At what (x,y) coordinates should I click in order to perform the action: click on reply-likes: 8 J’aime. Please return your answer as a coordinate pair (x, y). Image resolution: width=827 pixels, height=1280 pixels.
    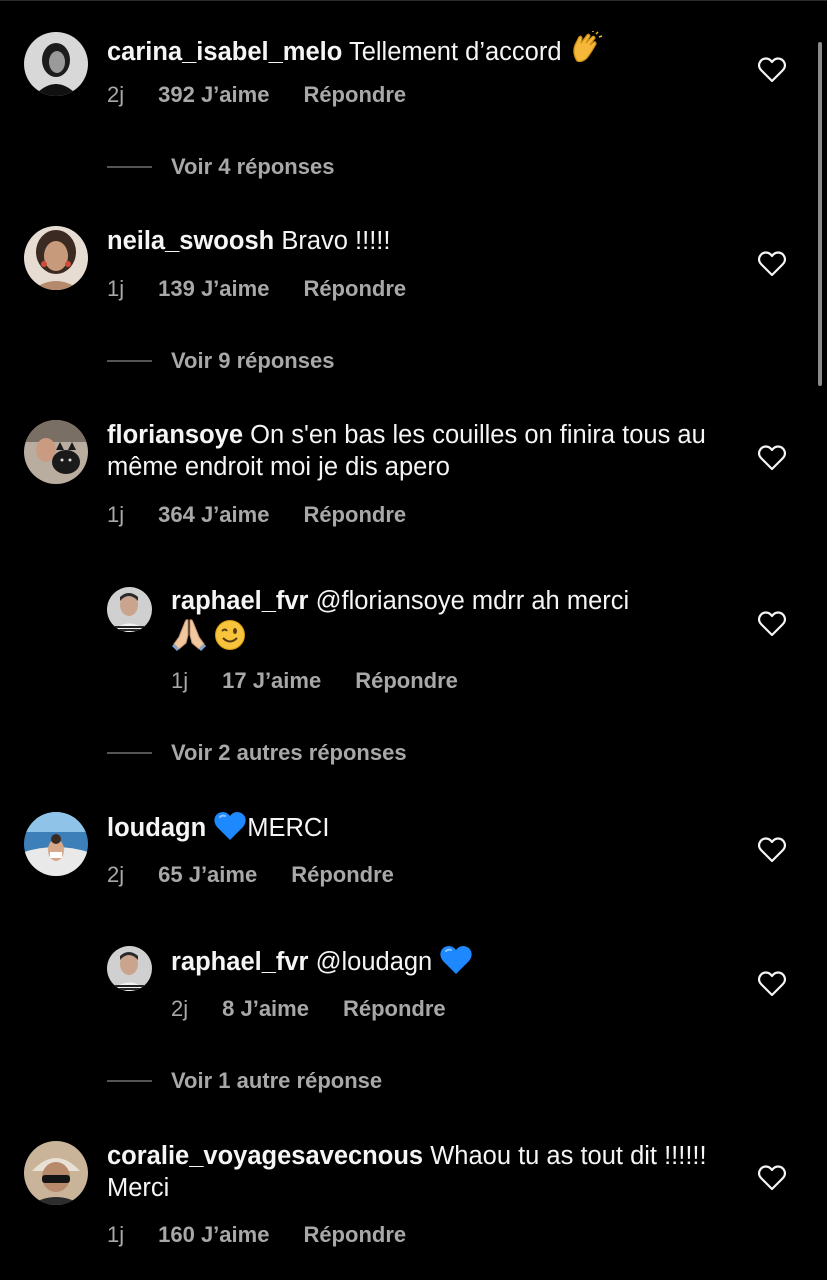
    Looking at the image, I should click on (265, 1009).